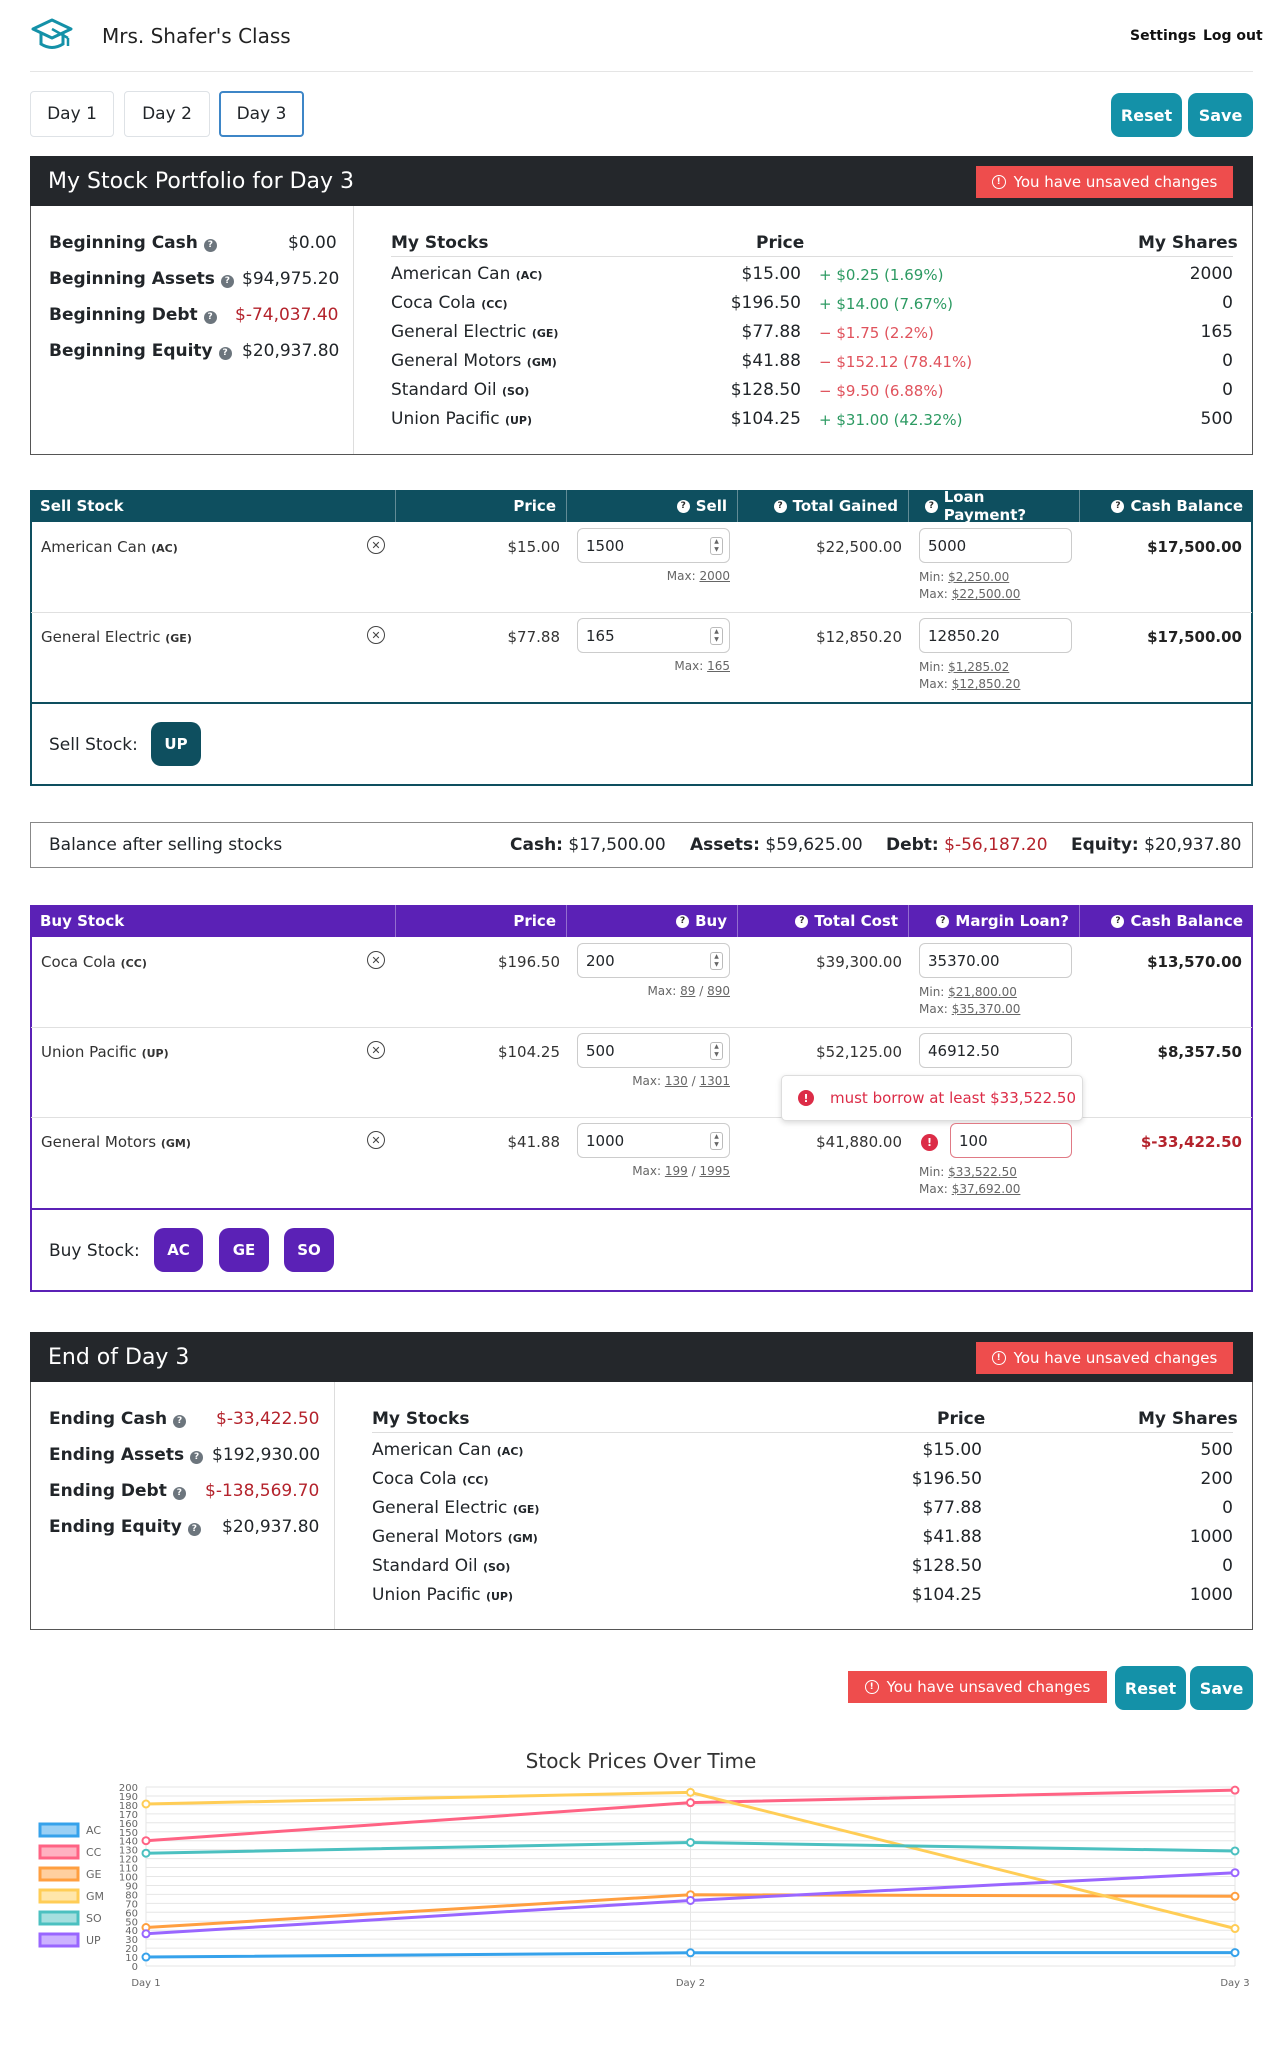 The width and height of the screenshot is (1283, 2050). What do you see at coordinates (1166, 506) in the screenshot?
I see `sell-col-balance: ? Cash Balance` at bounding box center [1166, 506].